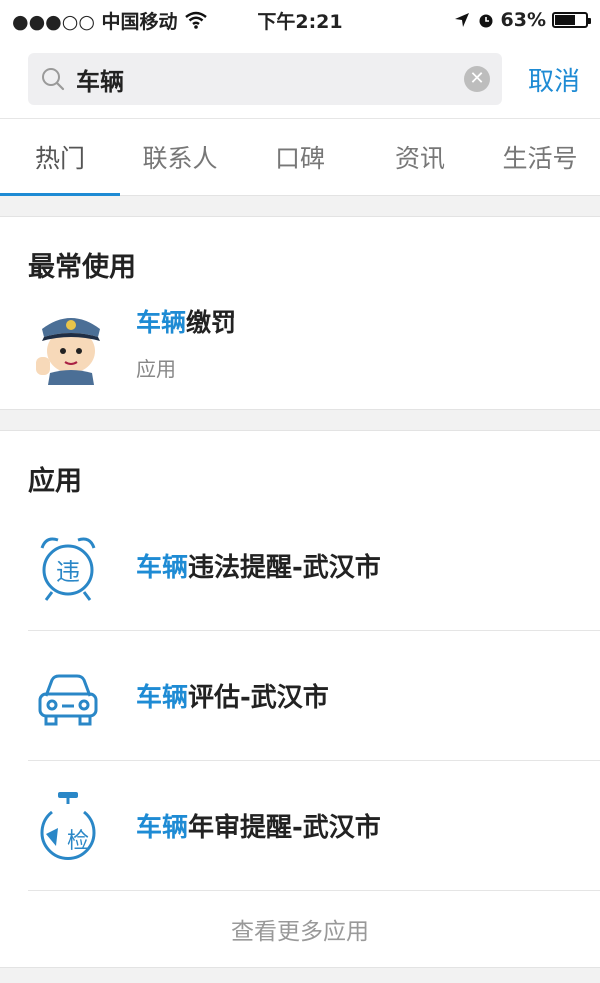 Image resolution: width=600 pixels, height=983 pixels. What do you see at coordinates (300, 929) in the screenshot?
I see `more-apps-link: 查看更多应用` at bounding box center [300, 929].